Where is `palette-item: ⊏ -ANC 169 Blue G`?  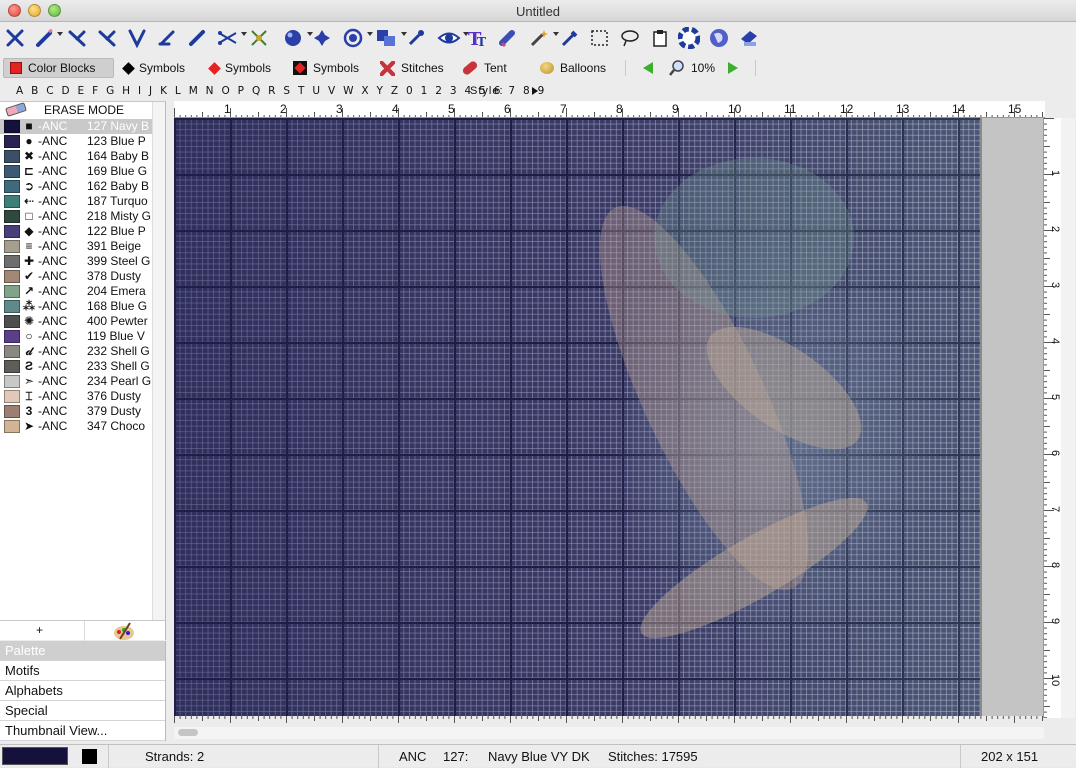 palette-item: ⊏ -ANC 169 Blue G is located at coordinates (76, 171).